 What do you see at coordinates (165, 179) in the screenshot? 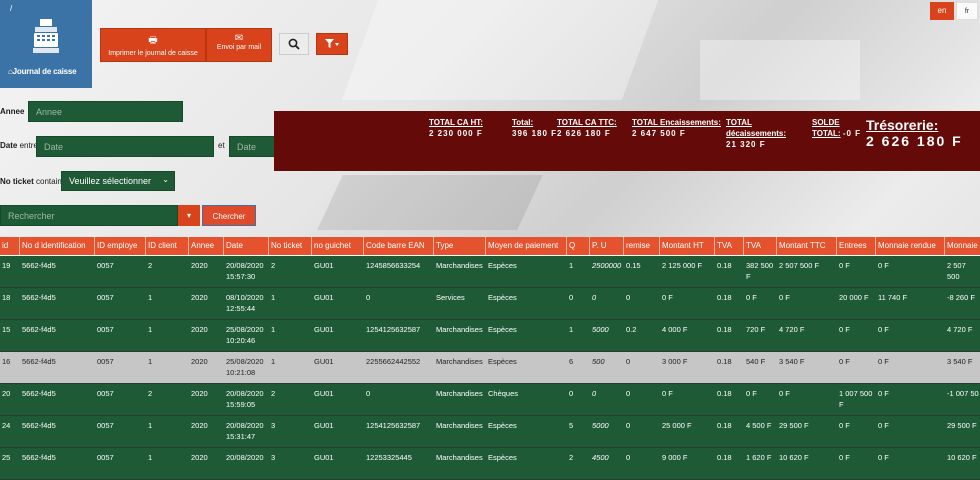
I see `chevron-down-icon: ⌄` at bounding box center [165, 179].